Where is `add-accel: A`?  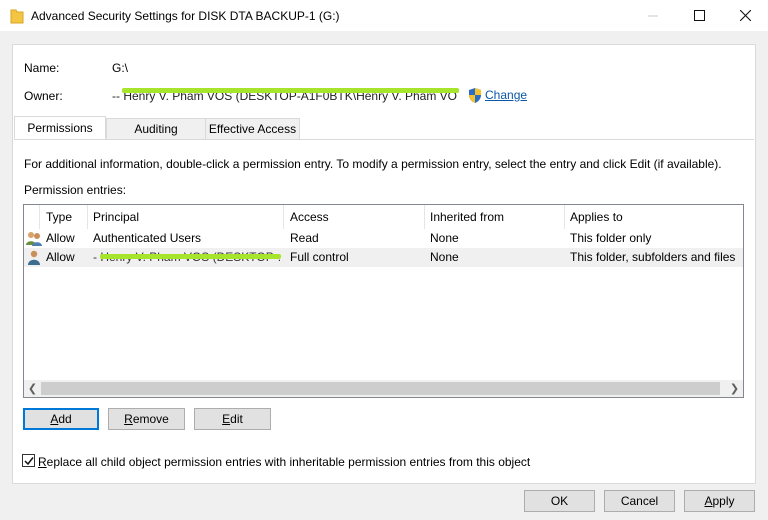
add-accel: A is located at coordinates (54, 419).